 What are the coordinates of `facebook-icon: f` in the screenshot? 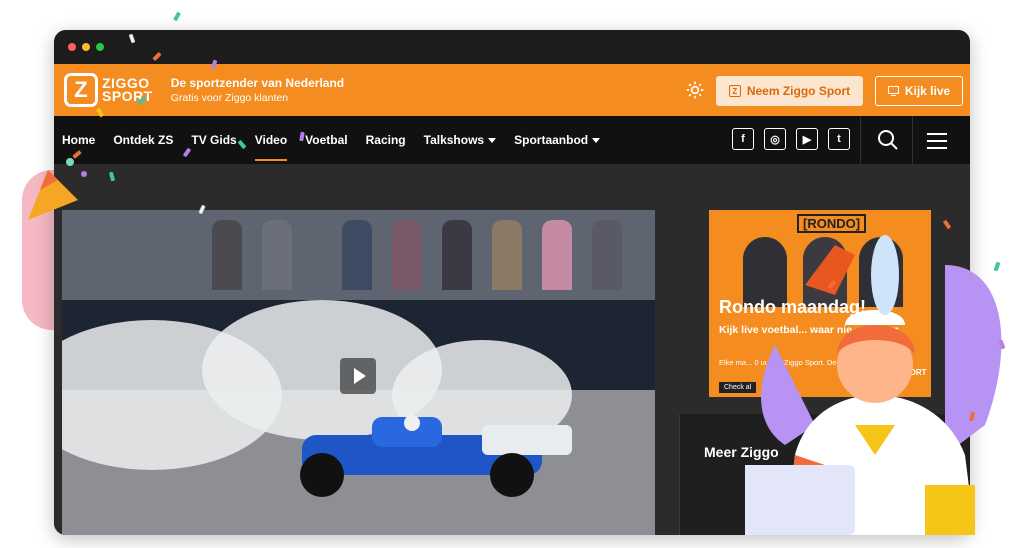 It's located at (743, 139).